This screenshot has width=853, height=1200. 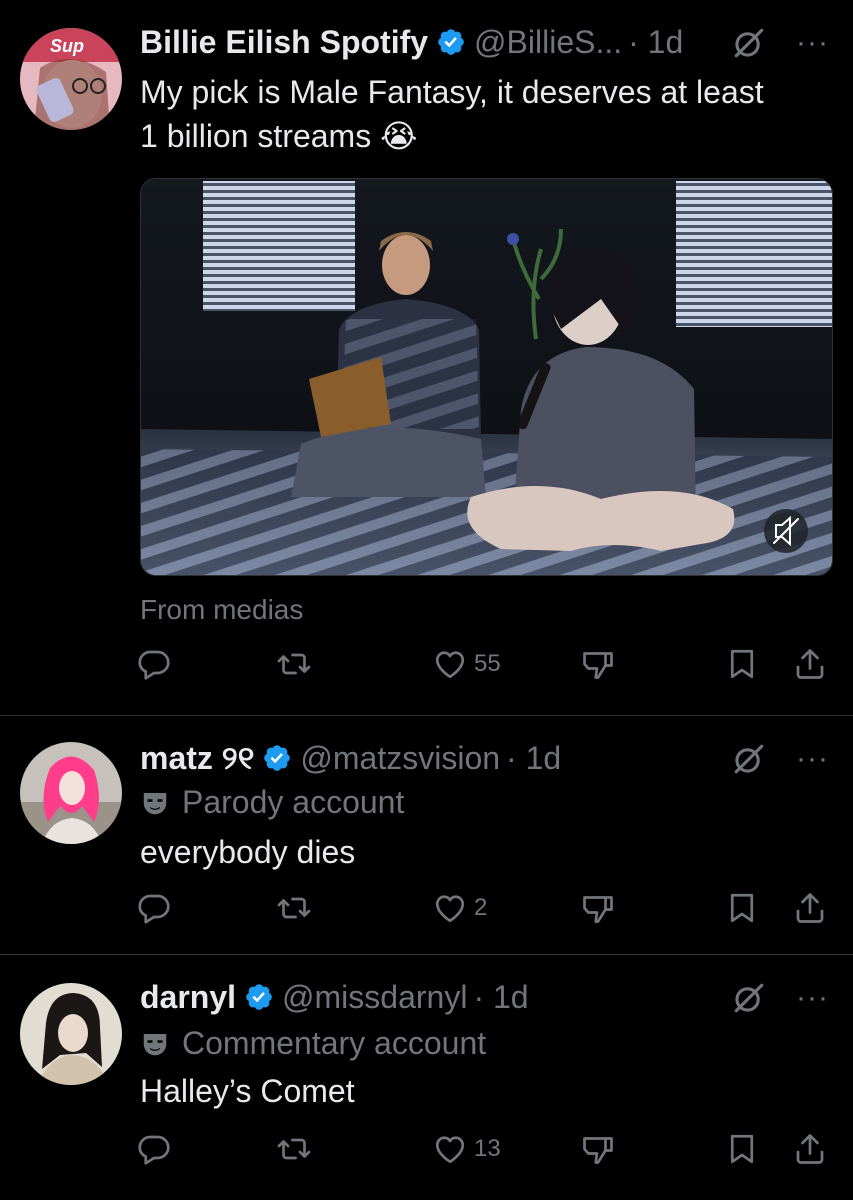 What do you see at coordinates (67, 46) in the screenshot?
I see `svg-text: Sup` at bounding box center [67, 46].